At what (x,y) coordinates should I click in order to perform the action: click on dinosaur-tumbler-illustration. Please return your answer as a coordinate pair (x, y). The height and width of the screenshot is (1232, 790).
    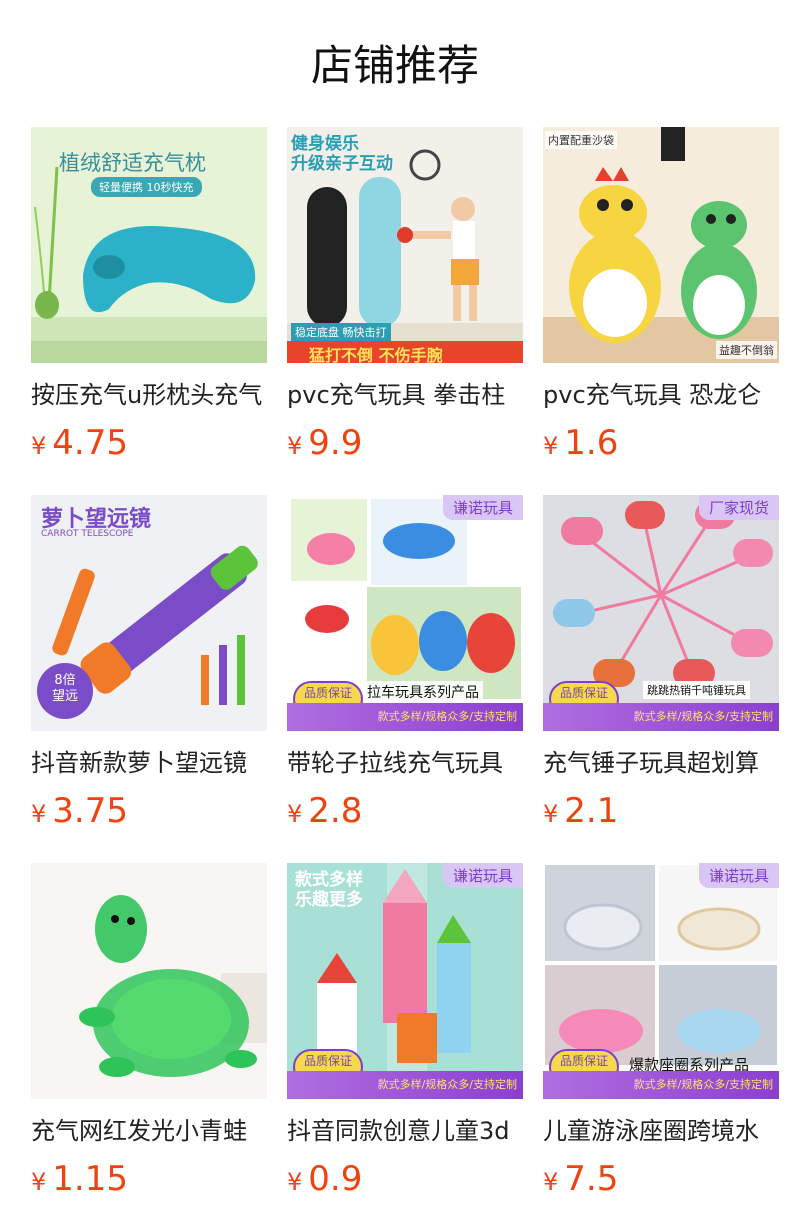
    Looking at the image, I should click on (661, 245).